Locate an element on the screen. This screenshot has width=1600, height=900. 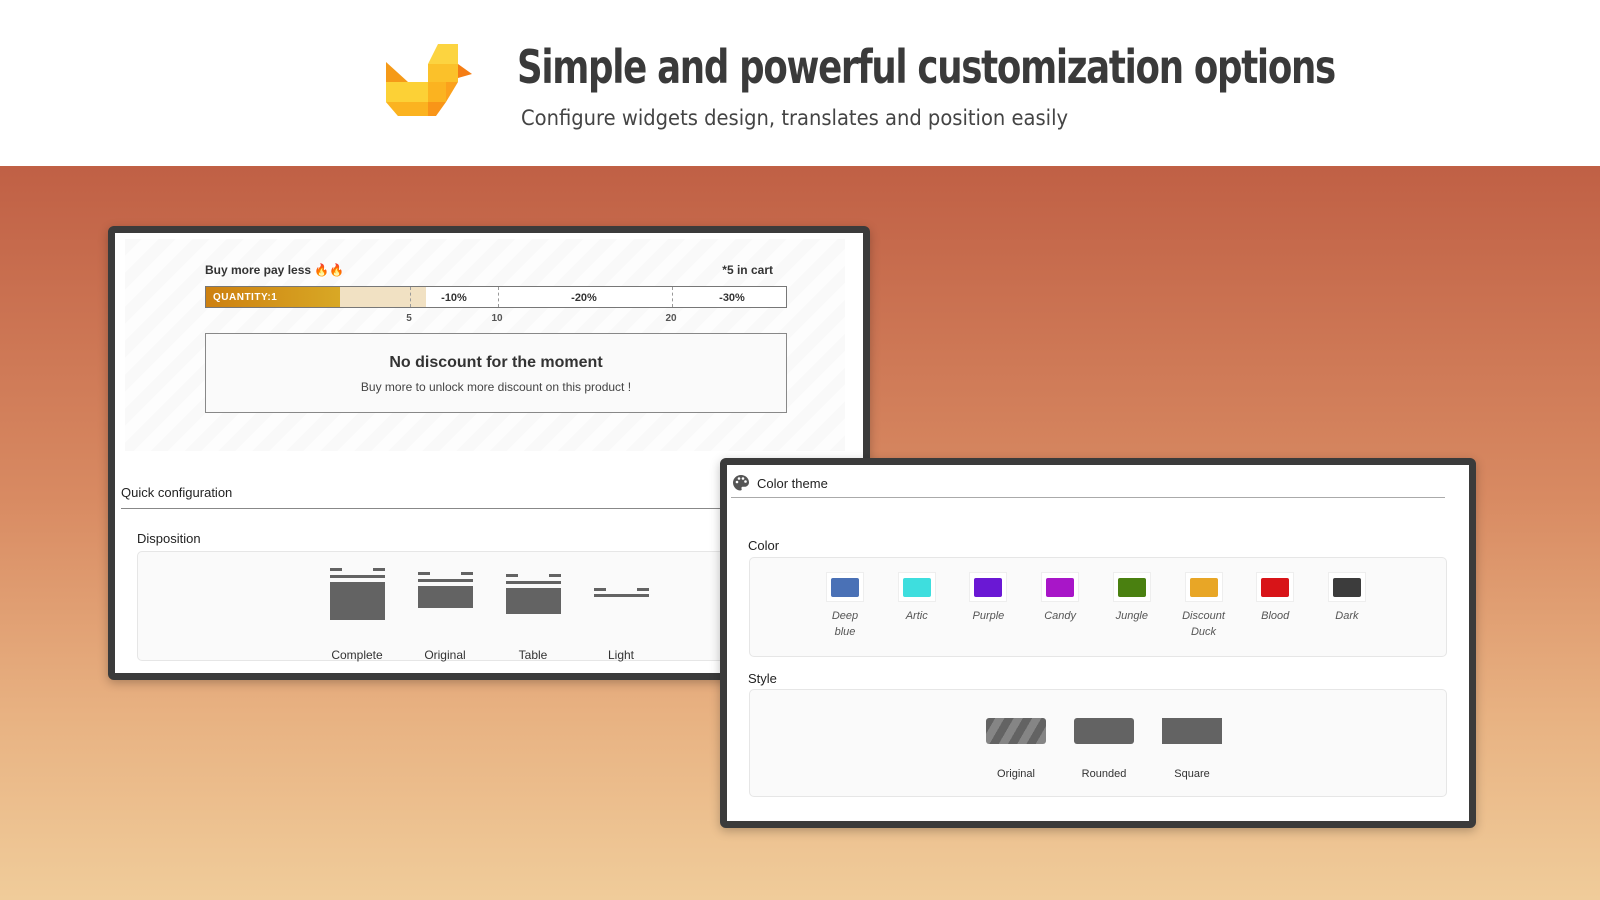
color-theme-title: Color theme is located at coordinates (792, 483).